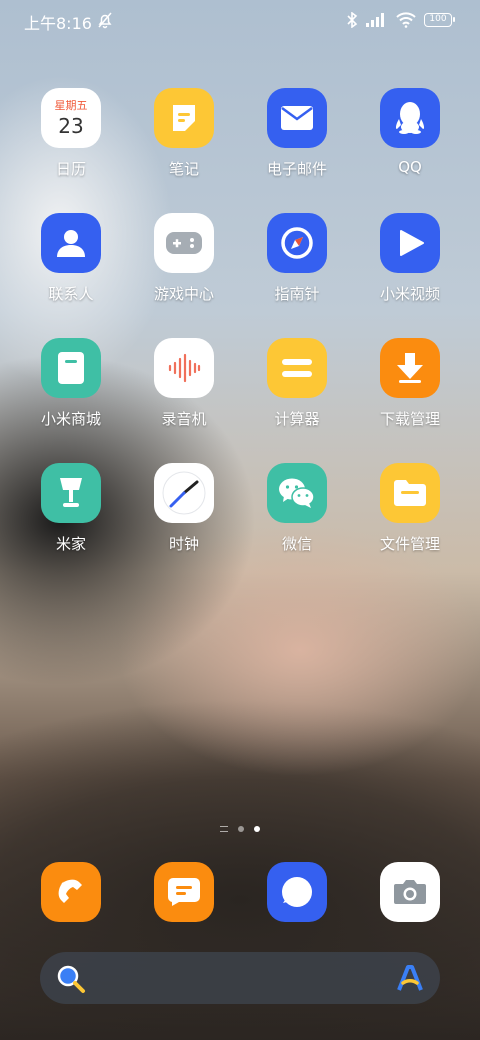  What do you see at coordinates (71, 105) in the screenshot?
I see `calendar-weekday: 星期五` at bounding box center [71, 105].